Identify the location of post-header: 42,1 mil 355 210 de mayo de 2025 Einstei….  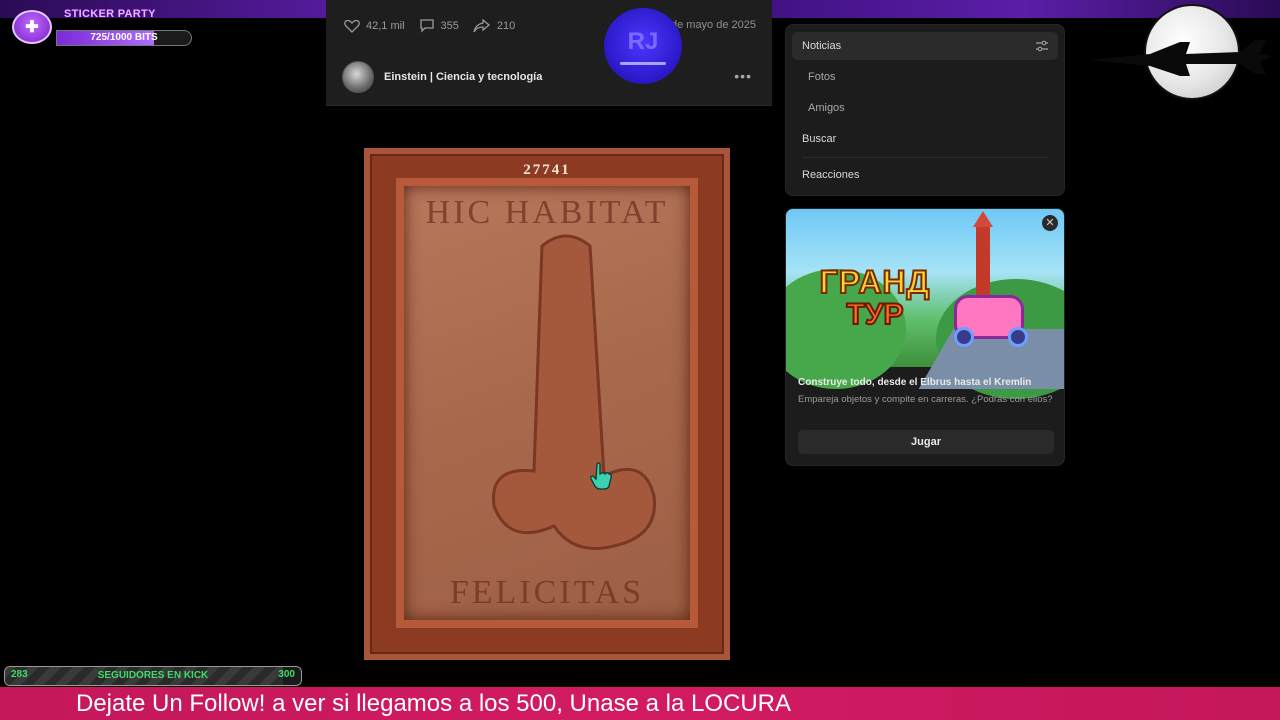
(549, 53).